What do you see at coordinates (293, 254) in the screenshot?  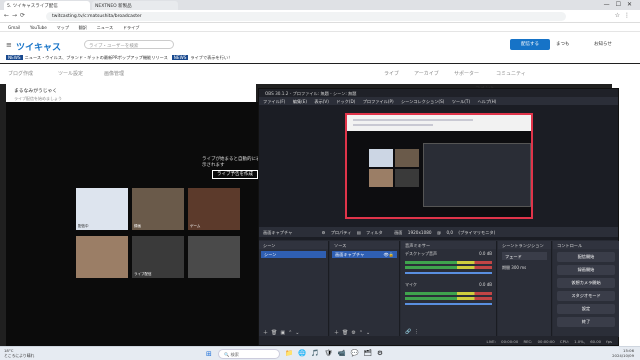 I see `scene-item: シーン` at bounding box center [293, 254].